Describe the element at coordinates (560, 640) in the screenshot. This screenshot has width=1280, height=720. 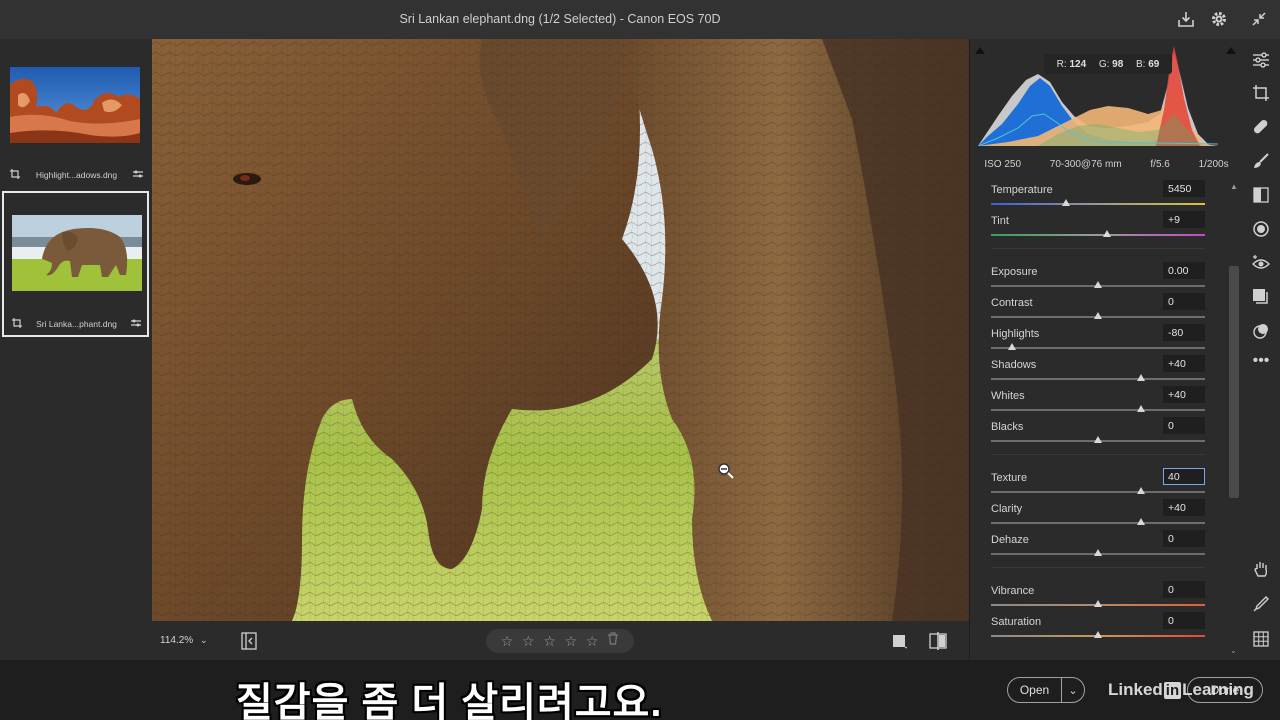
I see `bottom-toolbar: 114.2% ⌄ ☆ ☆ ☆ ☆ ☆` at that location.